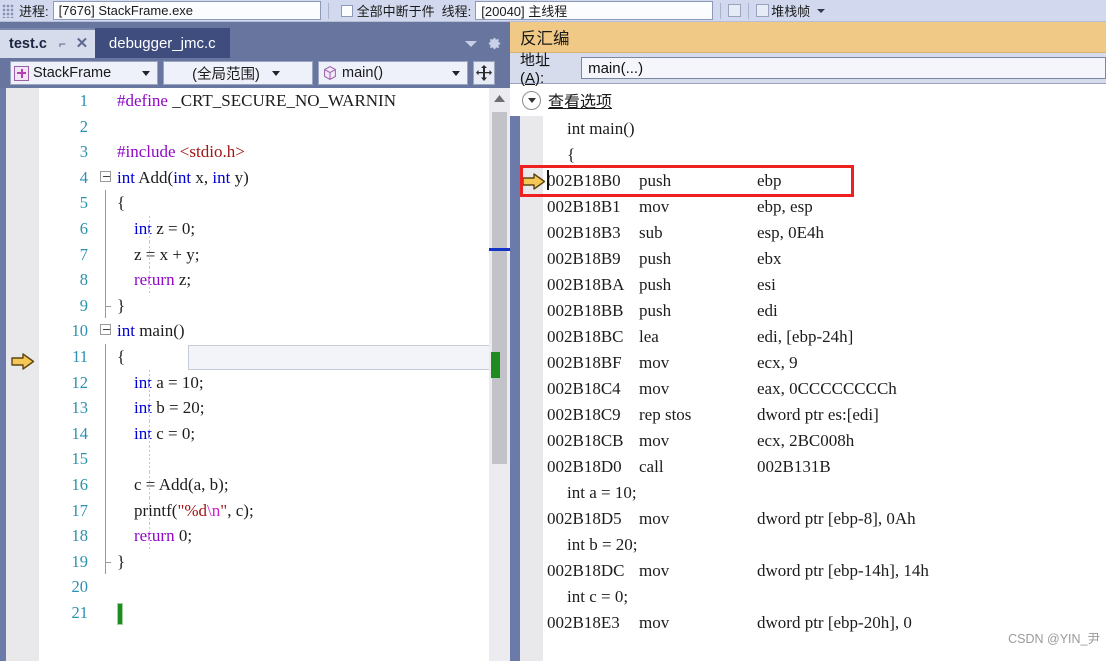 Image resolution: width=1106 pixels, height=661 pixels. Describe the element at coordinates (162, 43) in the screenshot. I see `tab-debugger-jmc-c: debugger_jmc.c` at that location.